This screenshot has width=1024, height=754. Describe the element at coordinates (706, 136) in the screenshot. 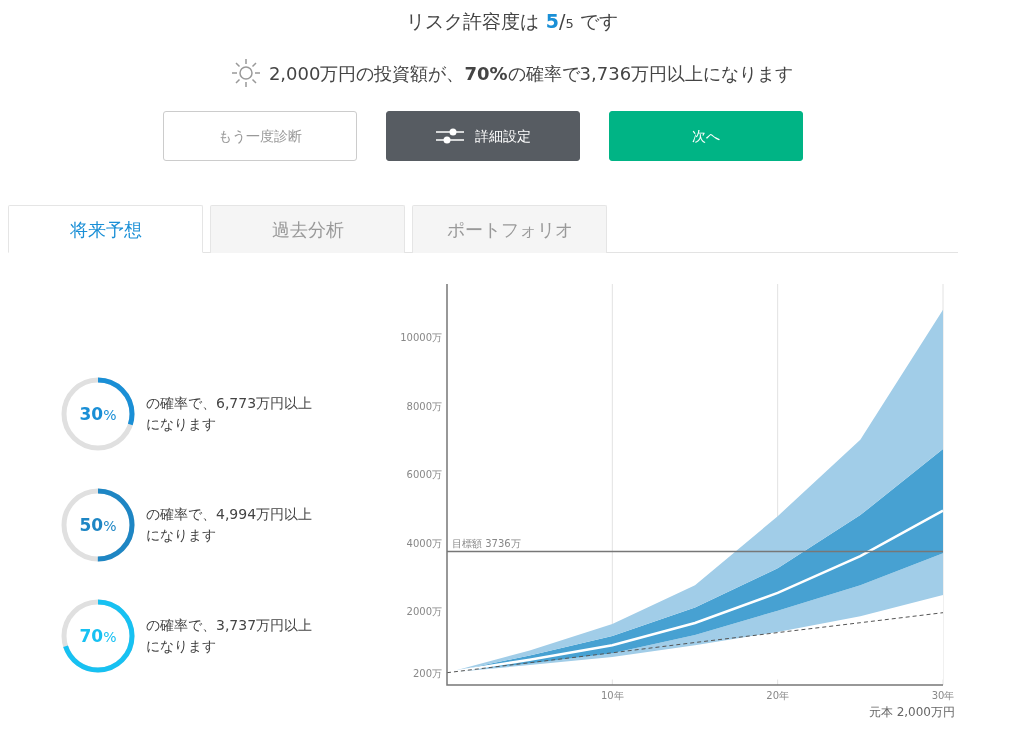

I see `next-button: 次へ` at that location.